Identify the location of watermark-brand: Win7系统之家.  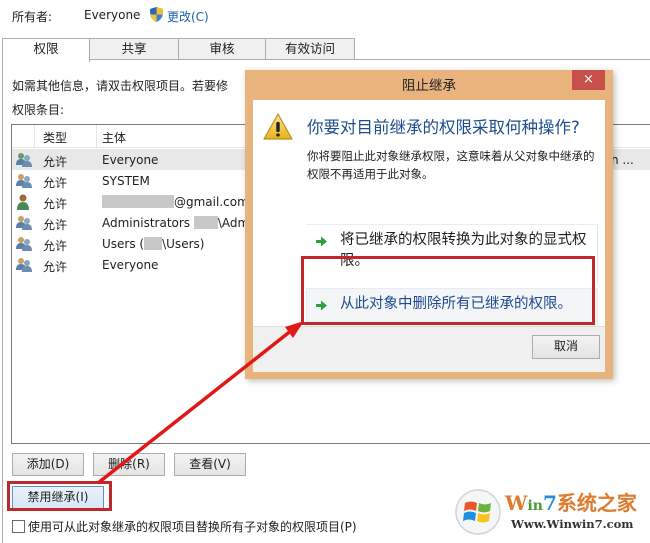
(571, 501).